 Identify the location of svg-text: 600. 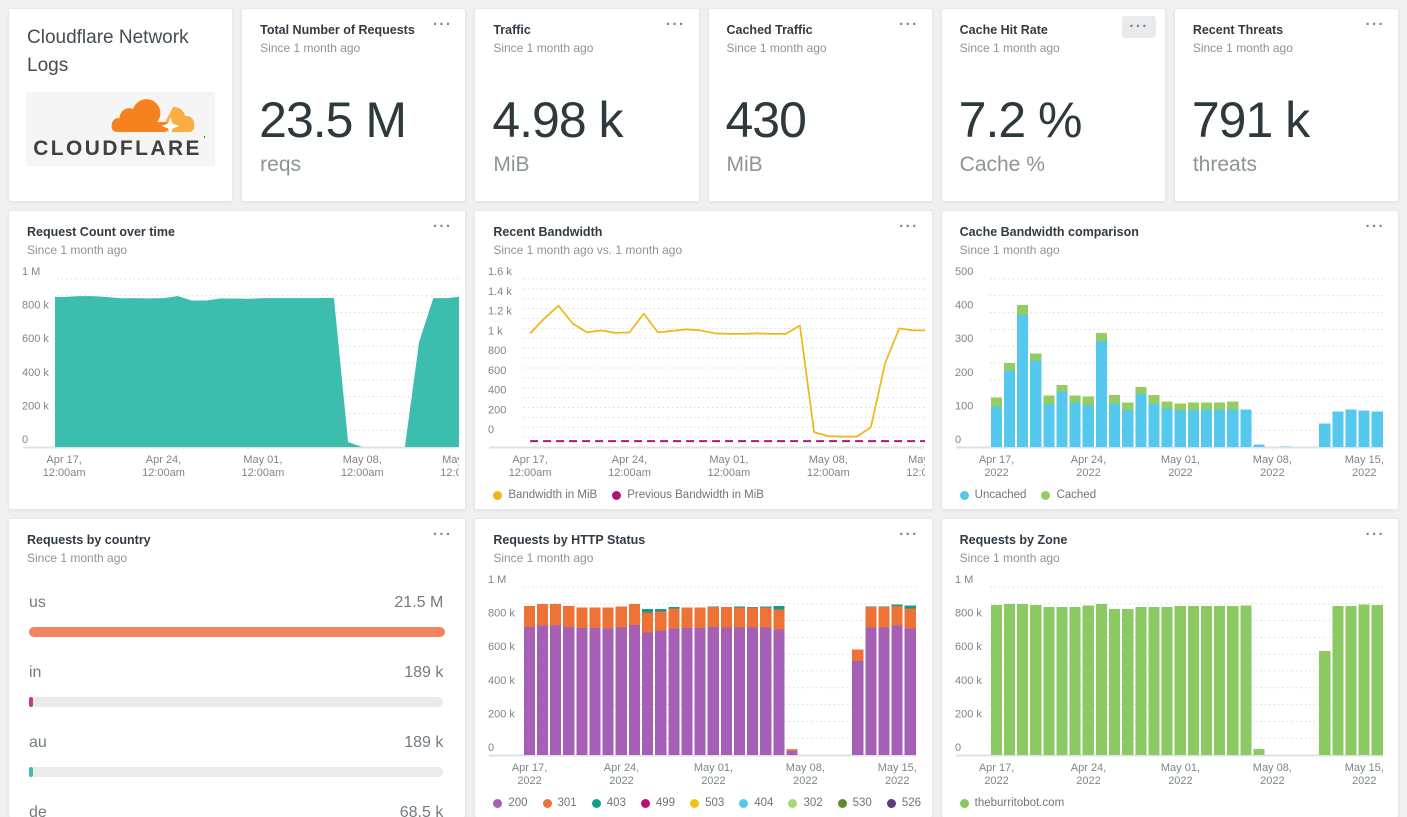
(497, 371).